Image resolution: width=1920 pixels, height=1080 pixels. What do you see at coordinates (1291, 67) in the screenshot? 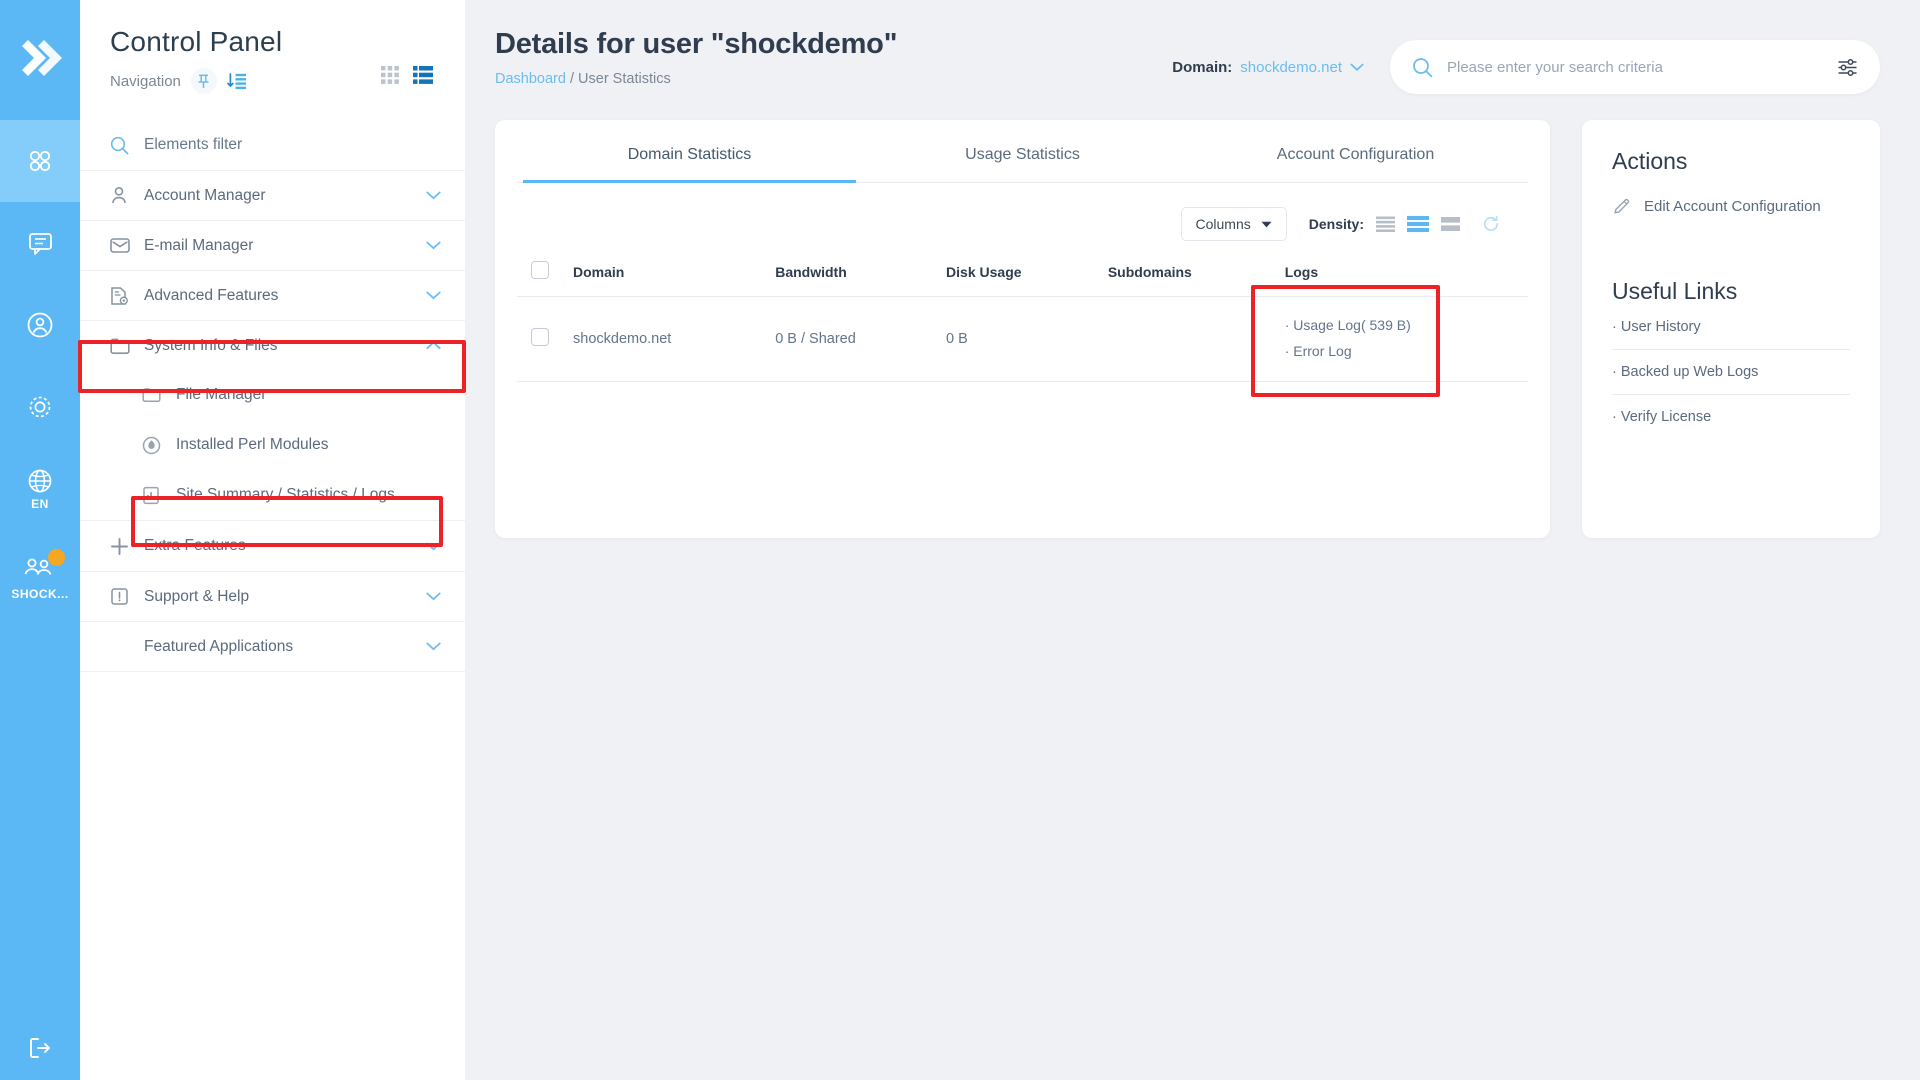
I see `domain-value: shockdemo.net` at bounding box center [1291, 67].